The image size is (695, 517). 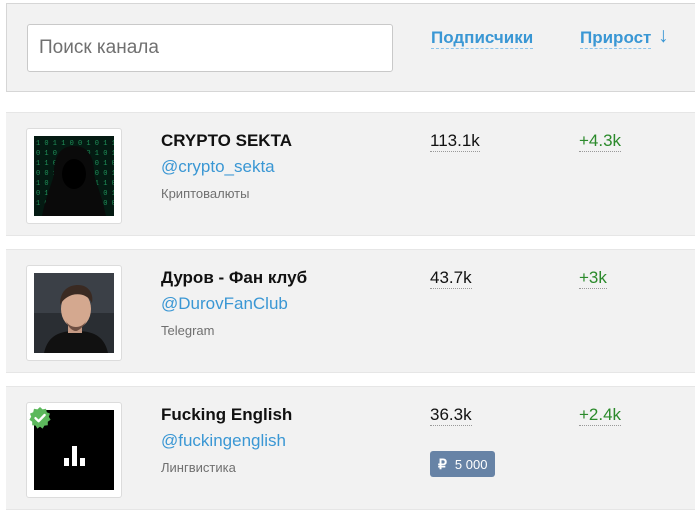 What do you see at coordinates (663, 36) in the screenshot?
I see `sort-desc-icon: ↓` at bounding box center [663, 36].